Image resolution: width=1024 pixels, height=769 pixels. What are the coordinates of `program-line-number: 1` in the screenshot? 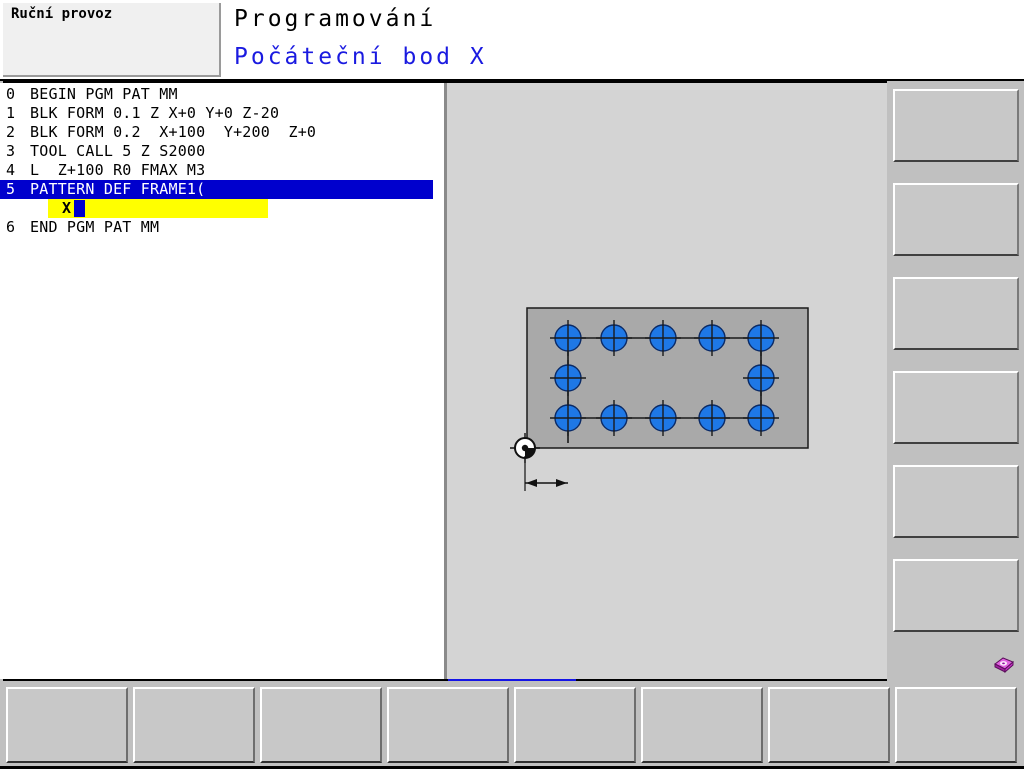 It's located at (11, 113).